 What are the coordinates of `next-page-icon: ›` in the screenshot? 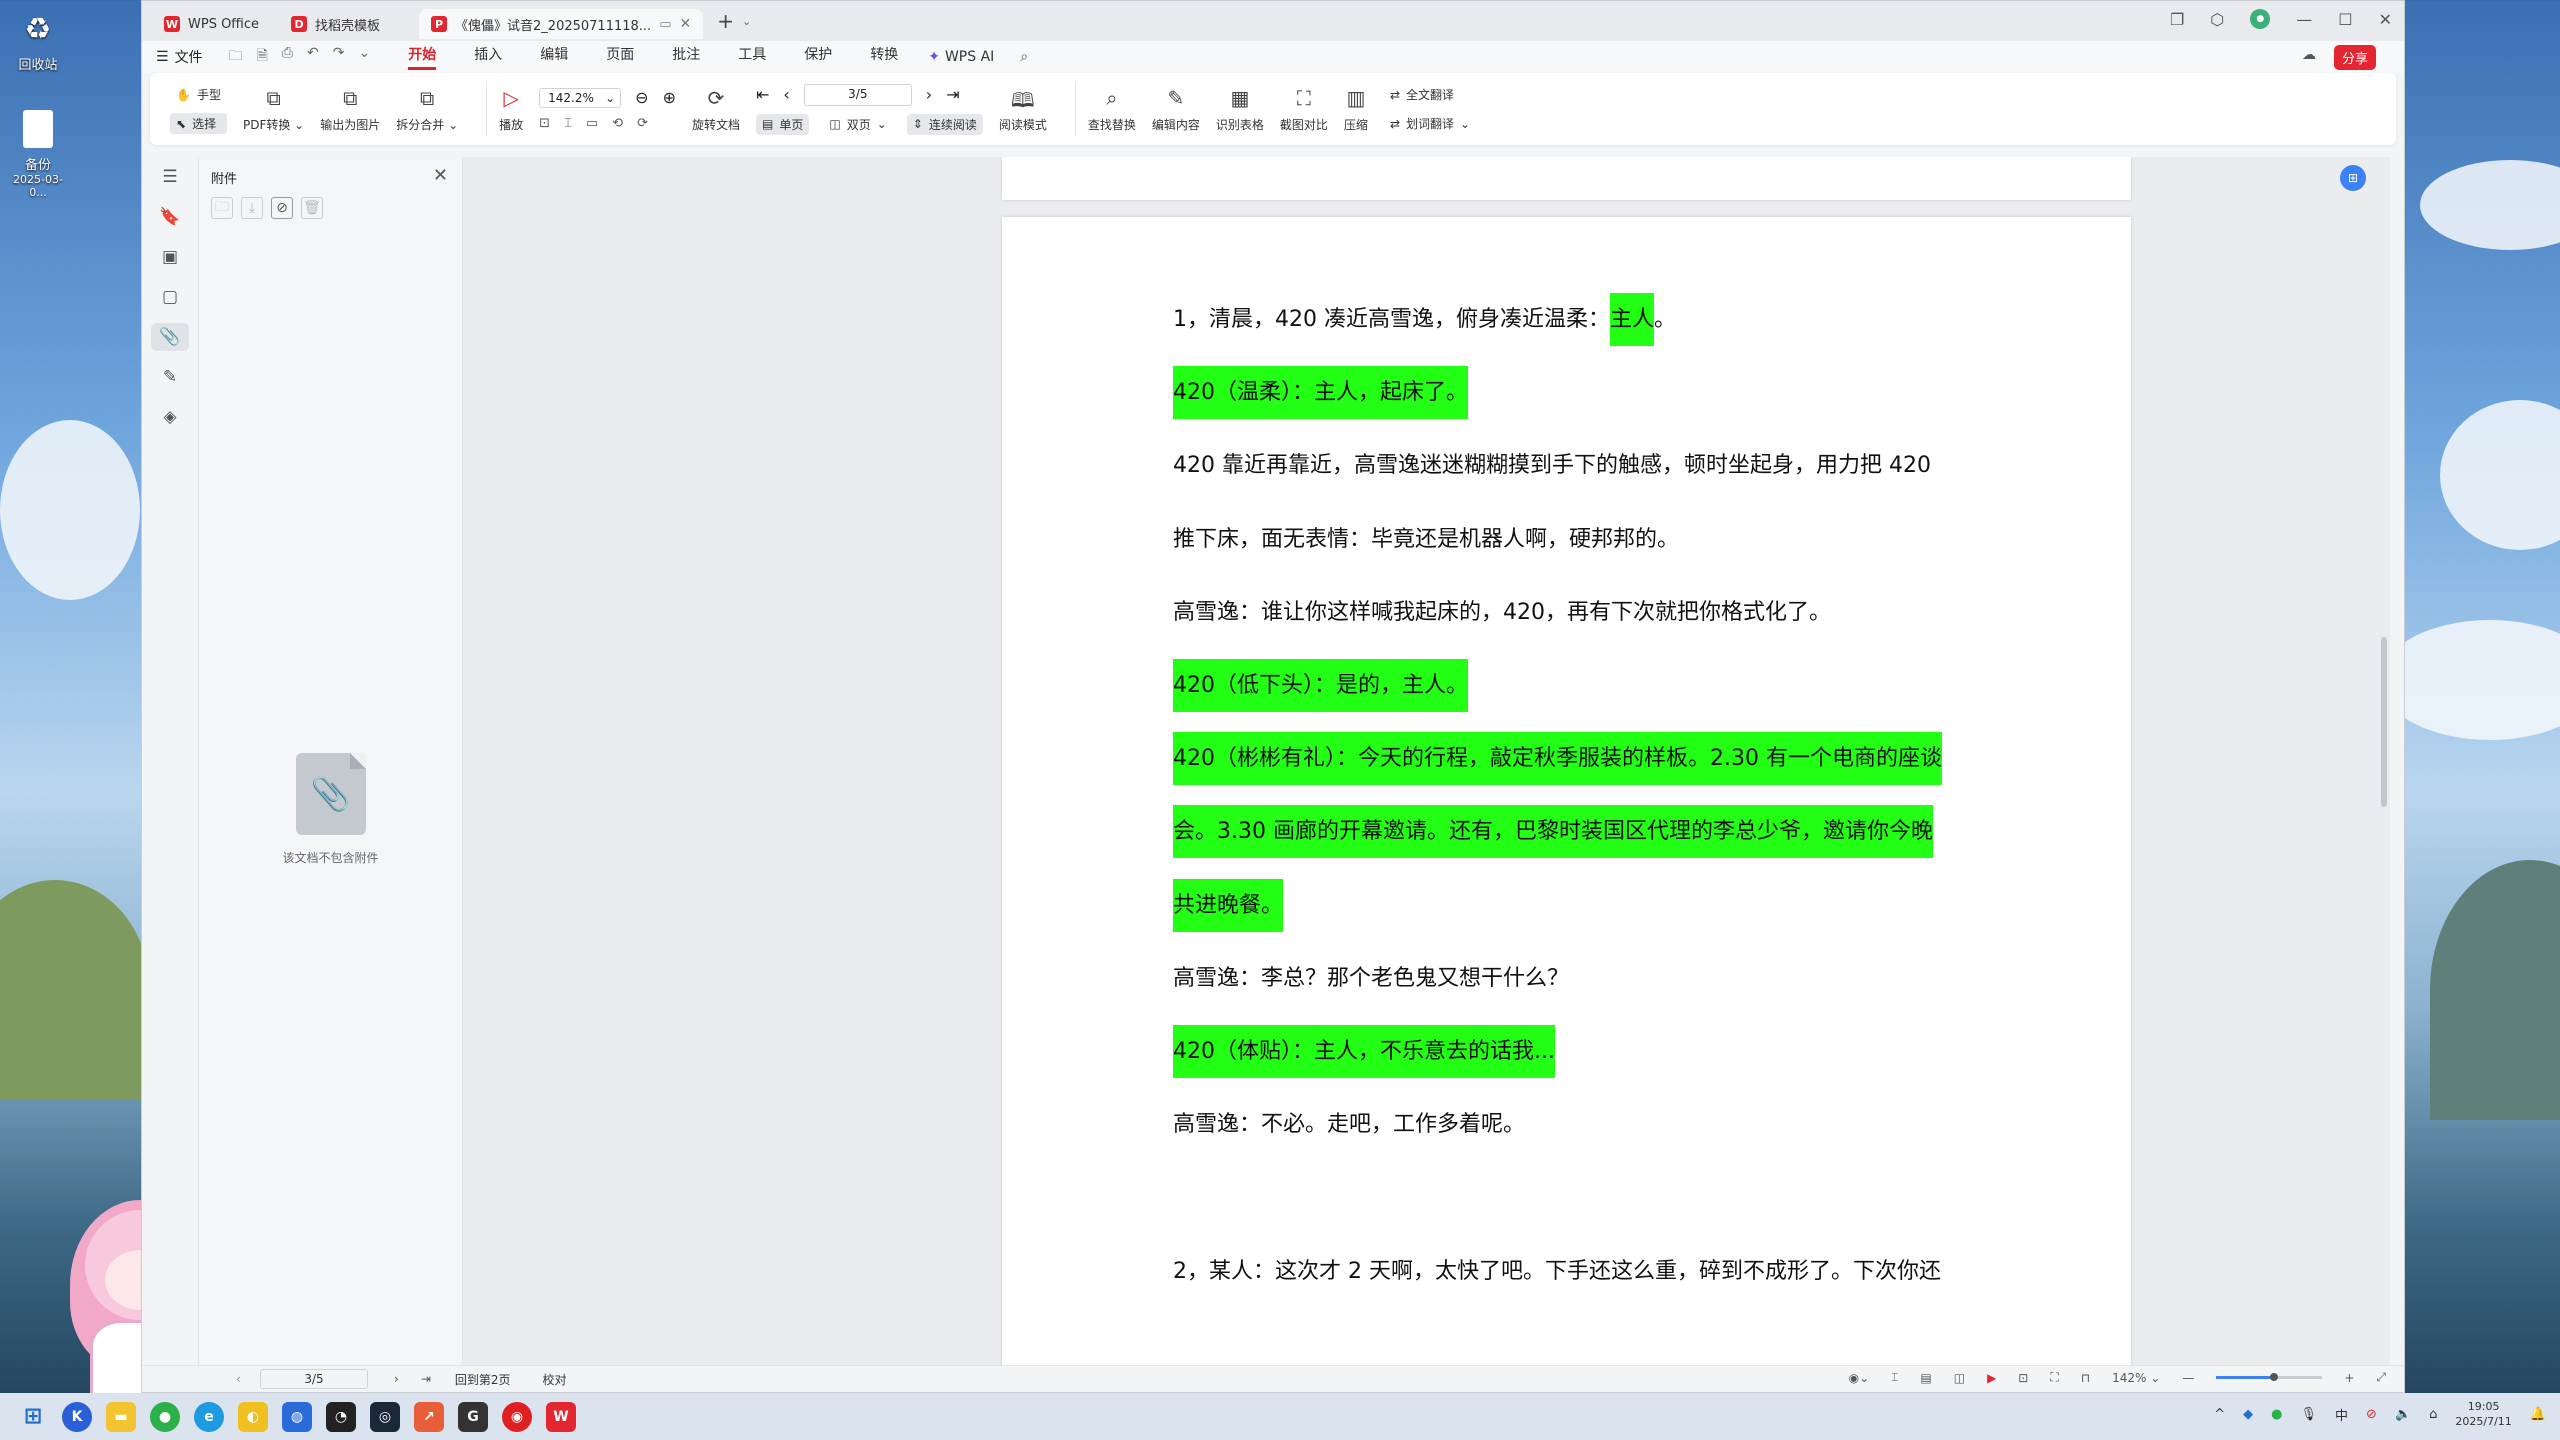 It's located at (396, 1379).